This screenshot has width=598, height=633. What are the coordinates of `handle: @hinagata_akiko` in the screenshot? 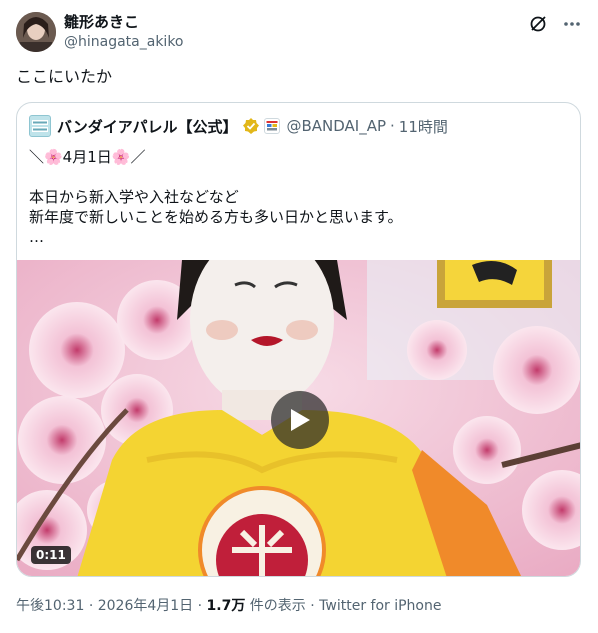 It's located at (124, 42).